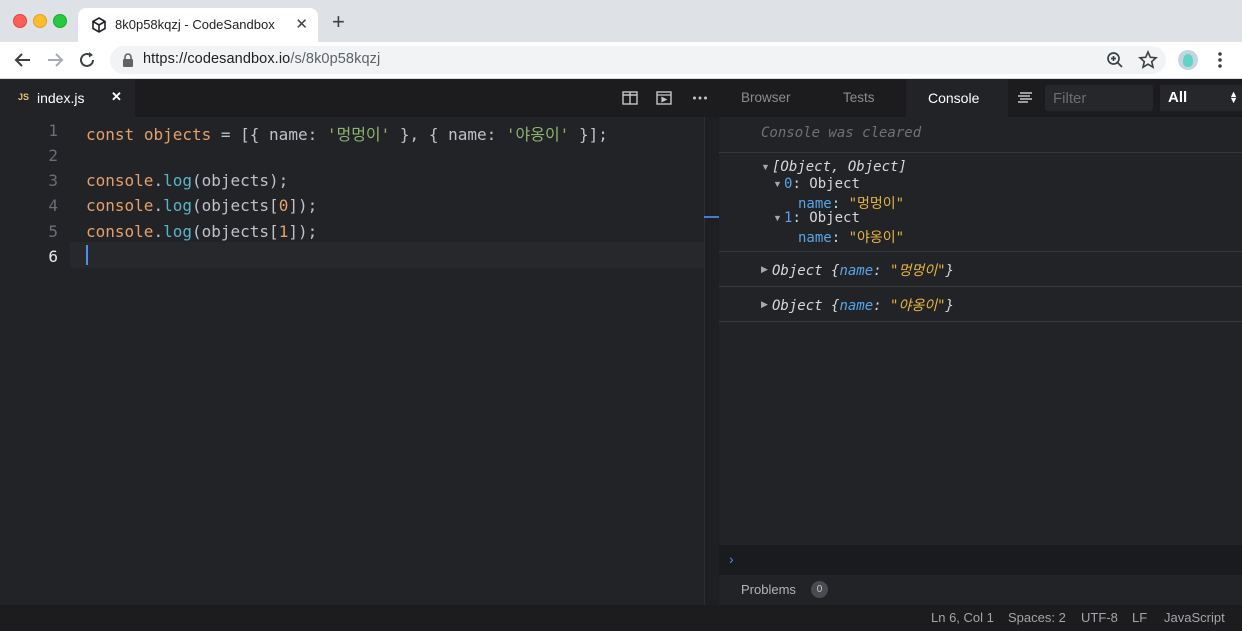 The width and height of the screenshot is (1242, 631). I want to click on address-bar: https://codesandbox.io/s/8k0p58kqzj, so click(638, 60).